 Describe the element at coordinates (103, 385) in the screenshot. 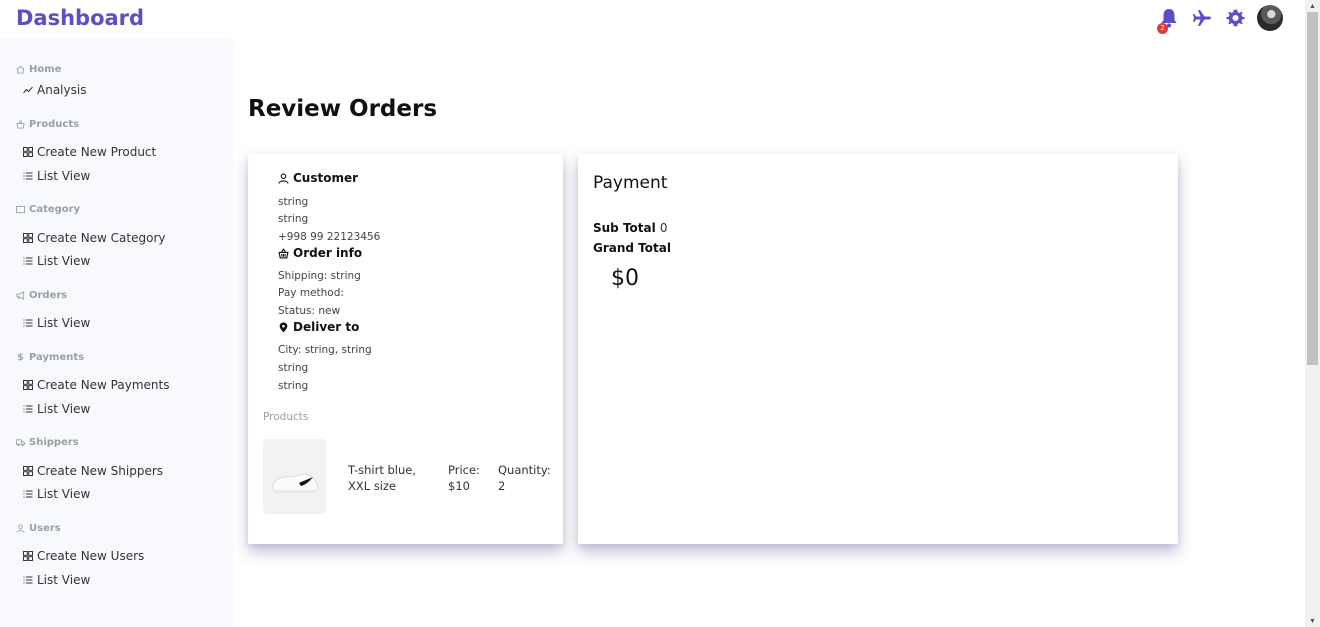

I see `sidebar-item-label: Create New Payments` at that location.